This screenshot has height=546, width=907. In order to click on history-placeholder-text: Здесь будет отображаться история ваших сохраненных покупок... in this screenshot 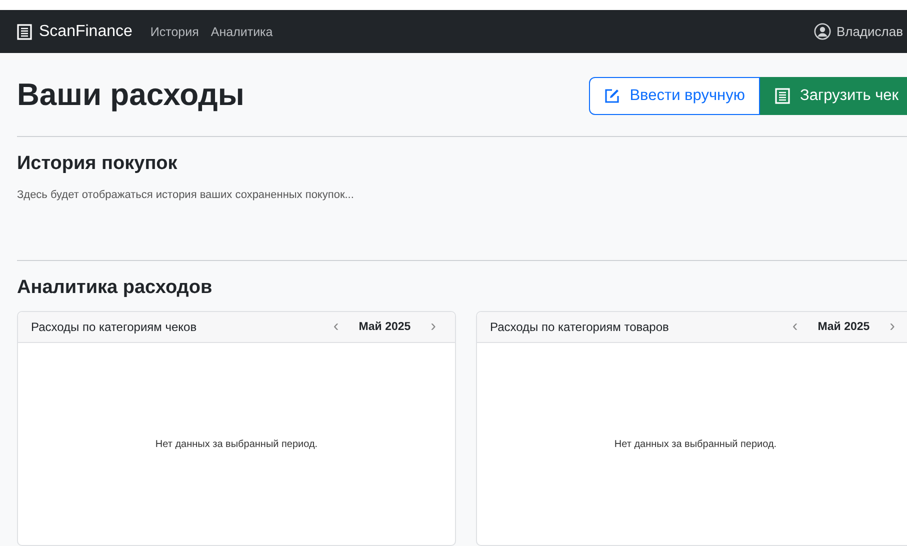, I will do `click(186, 195)`.